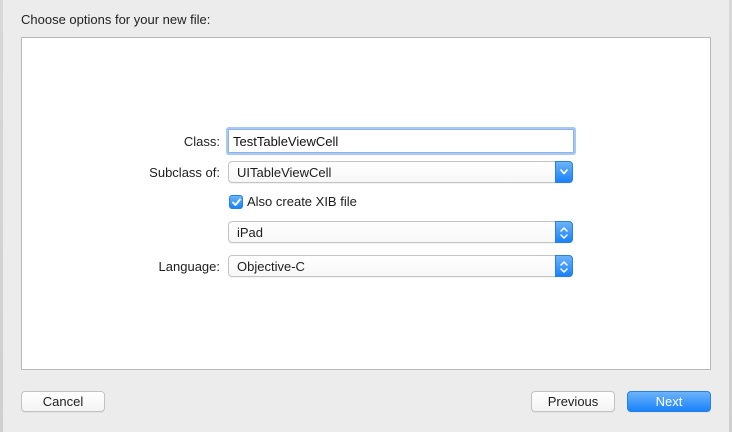  What do you see at coordinates (184, 172) in the screenshot?
I see `subclass-label: Subclass of:` at bounding box center [184, 172].